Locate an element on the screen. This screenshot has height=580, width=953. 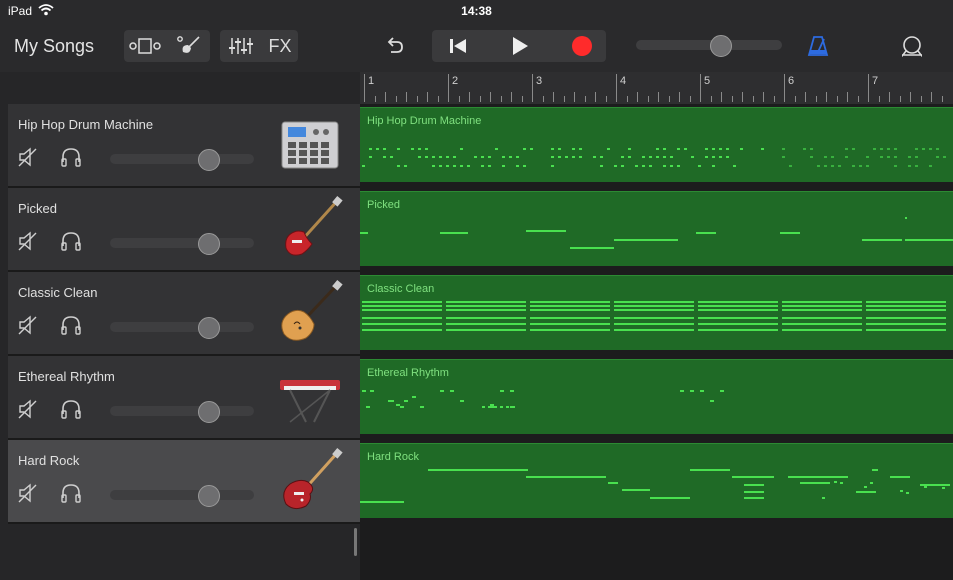
midi-region: Picked is located at coordinates (656, 228).